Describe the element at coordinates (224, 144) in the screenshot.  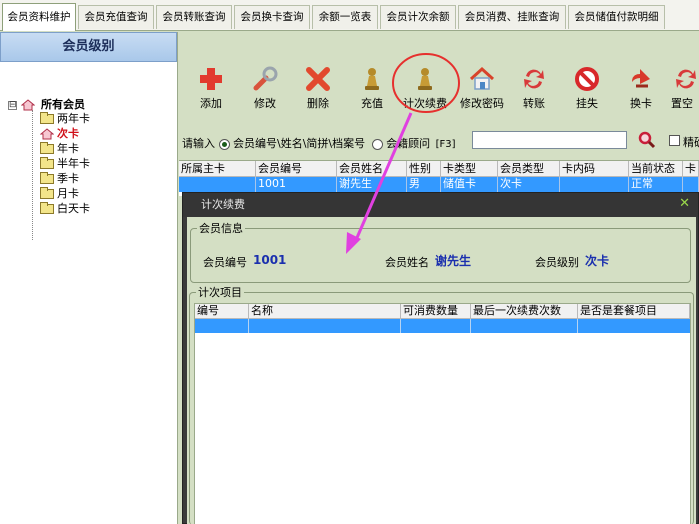
I see `radio-member-fields` at that location.